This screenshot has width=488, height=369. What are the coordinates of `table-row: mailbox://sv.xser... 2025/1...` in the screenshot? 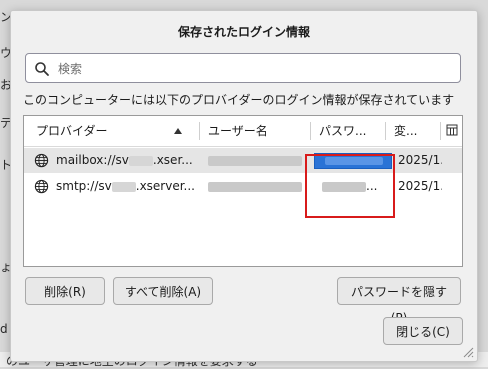 It's located at (243, 160).